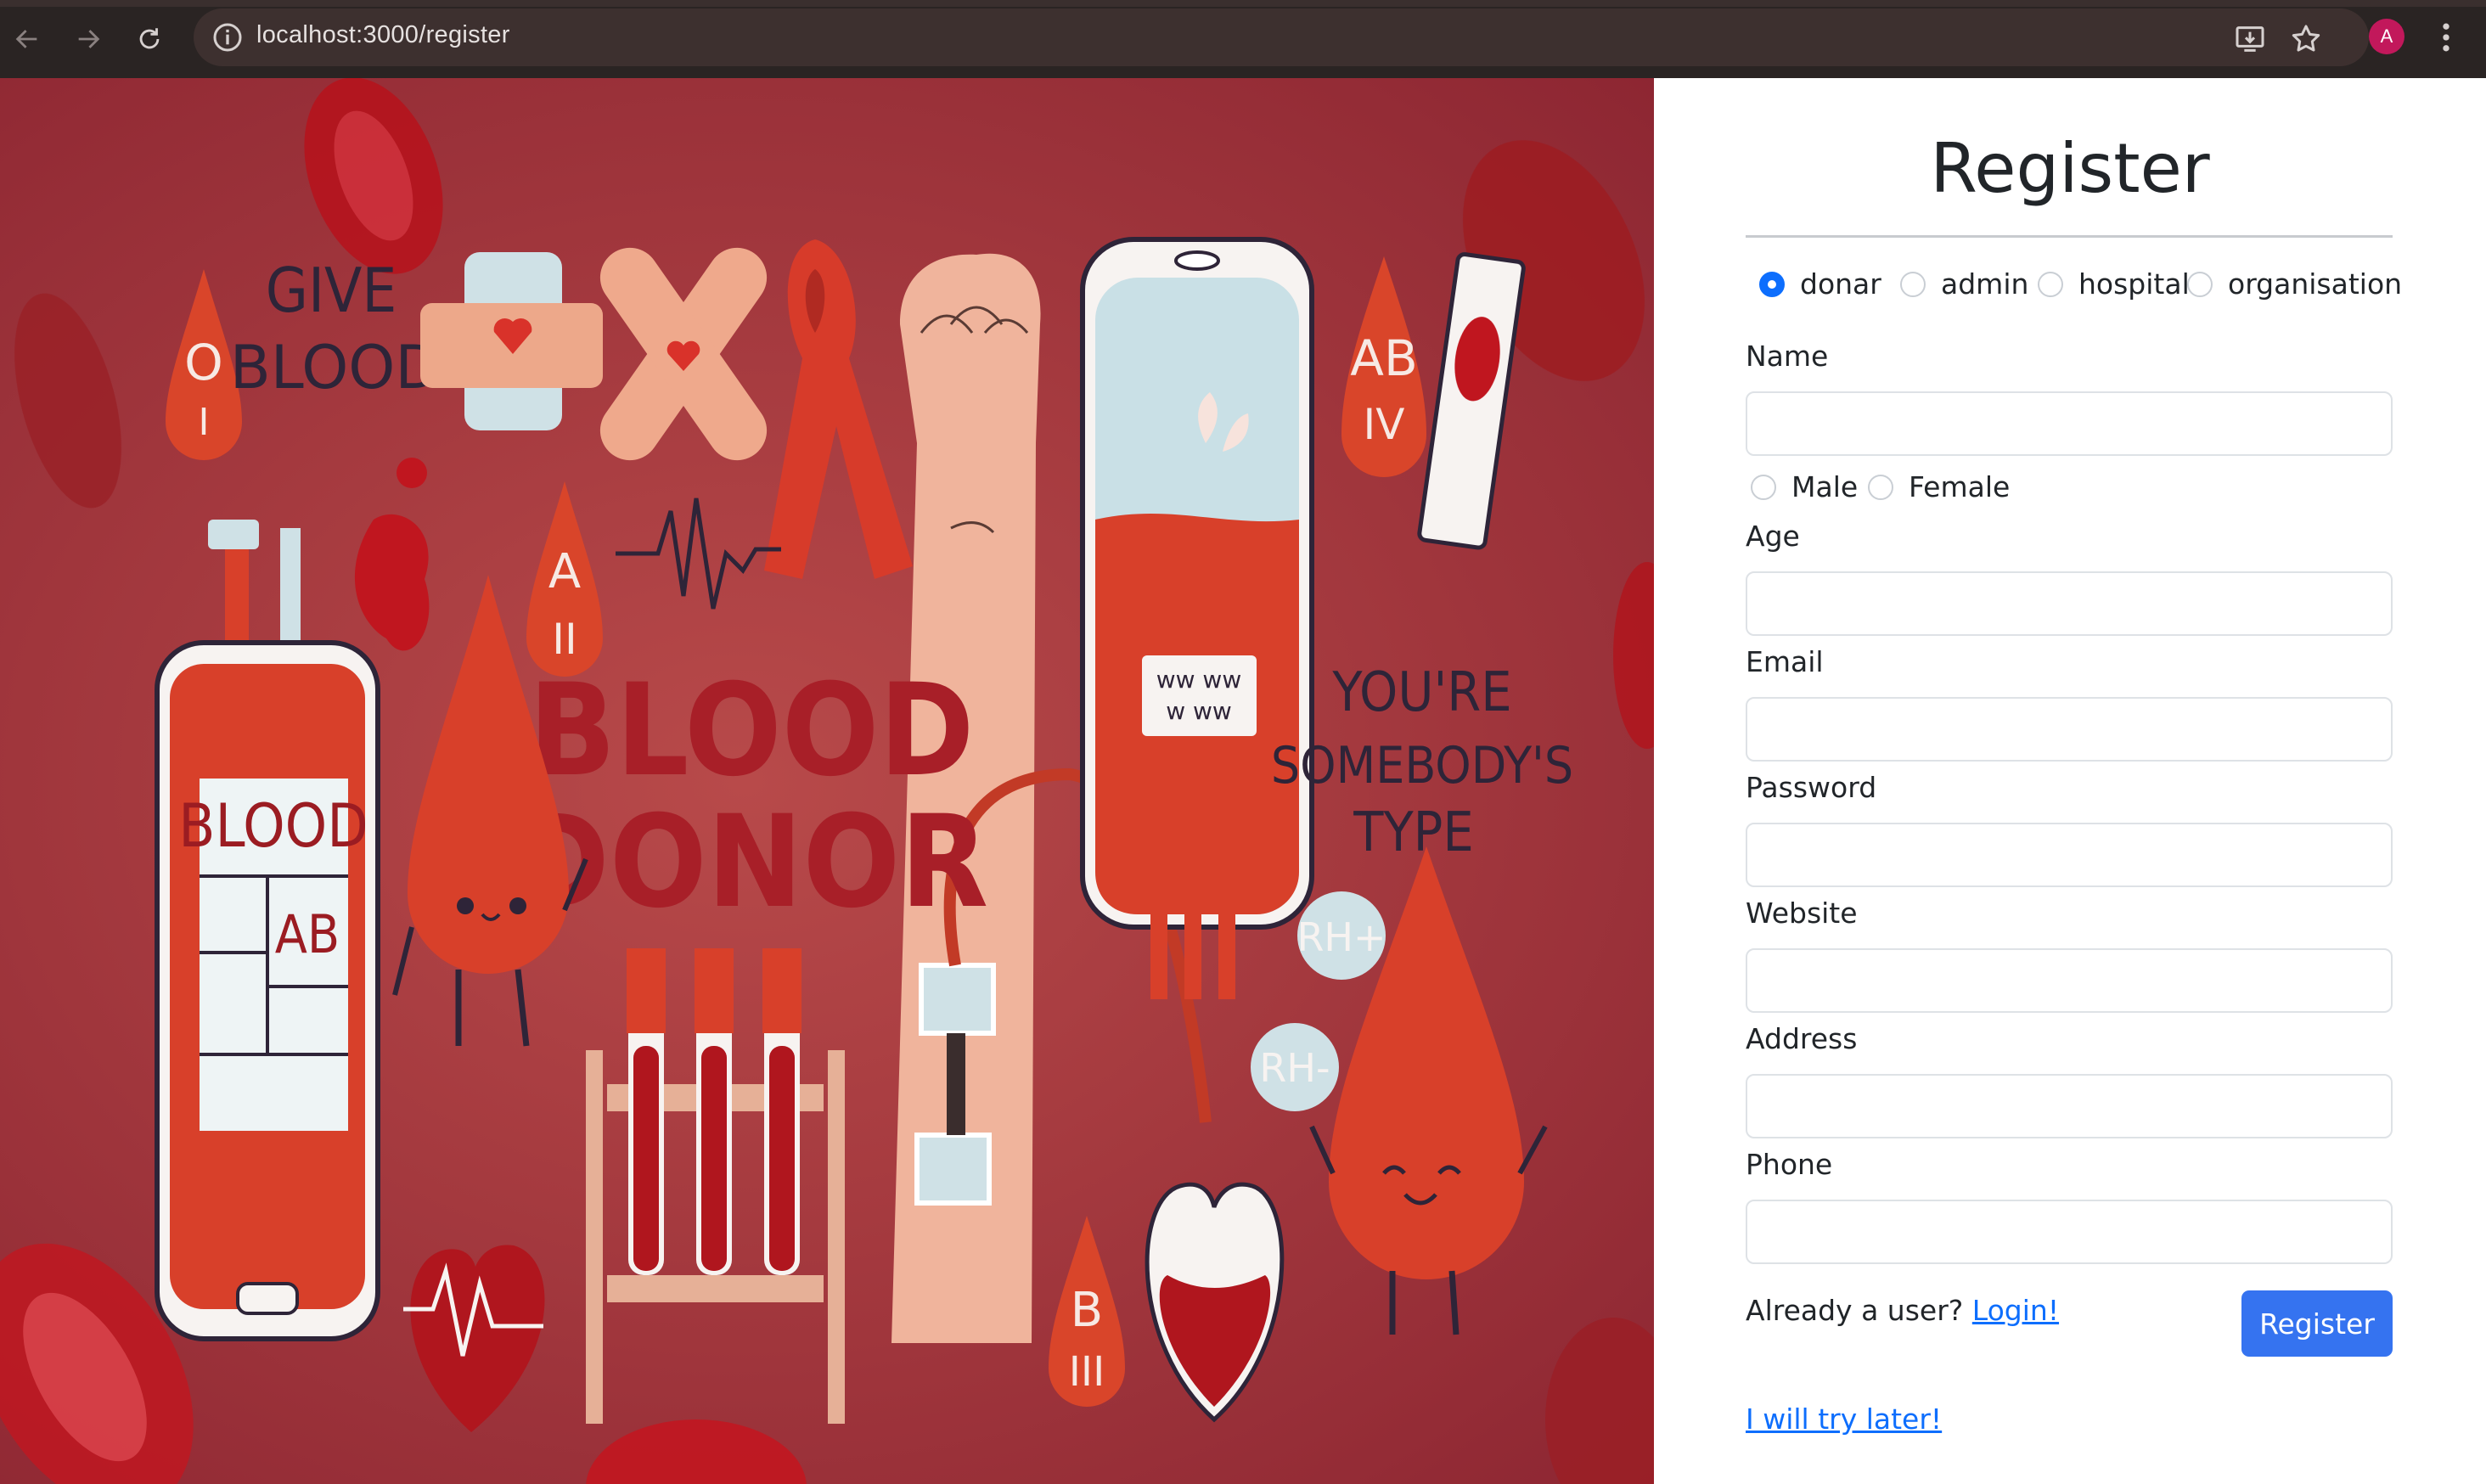 The width and height of the screenshot is (2486, 1484). Describe the element at coordinates (1243, 4) in the screenshot. I see `tab-strip-edge` at that location.